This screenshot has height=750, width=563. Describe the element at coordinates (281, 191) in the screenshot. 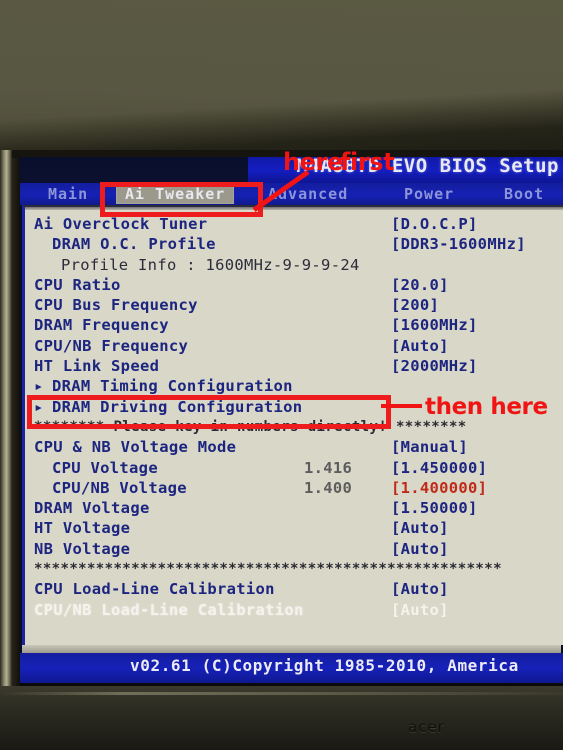

I see `arrow-to-ai-tweaker` at that location.